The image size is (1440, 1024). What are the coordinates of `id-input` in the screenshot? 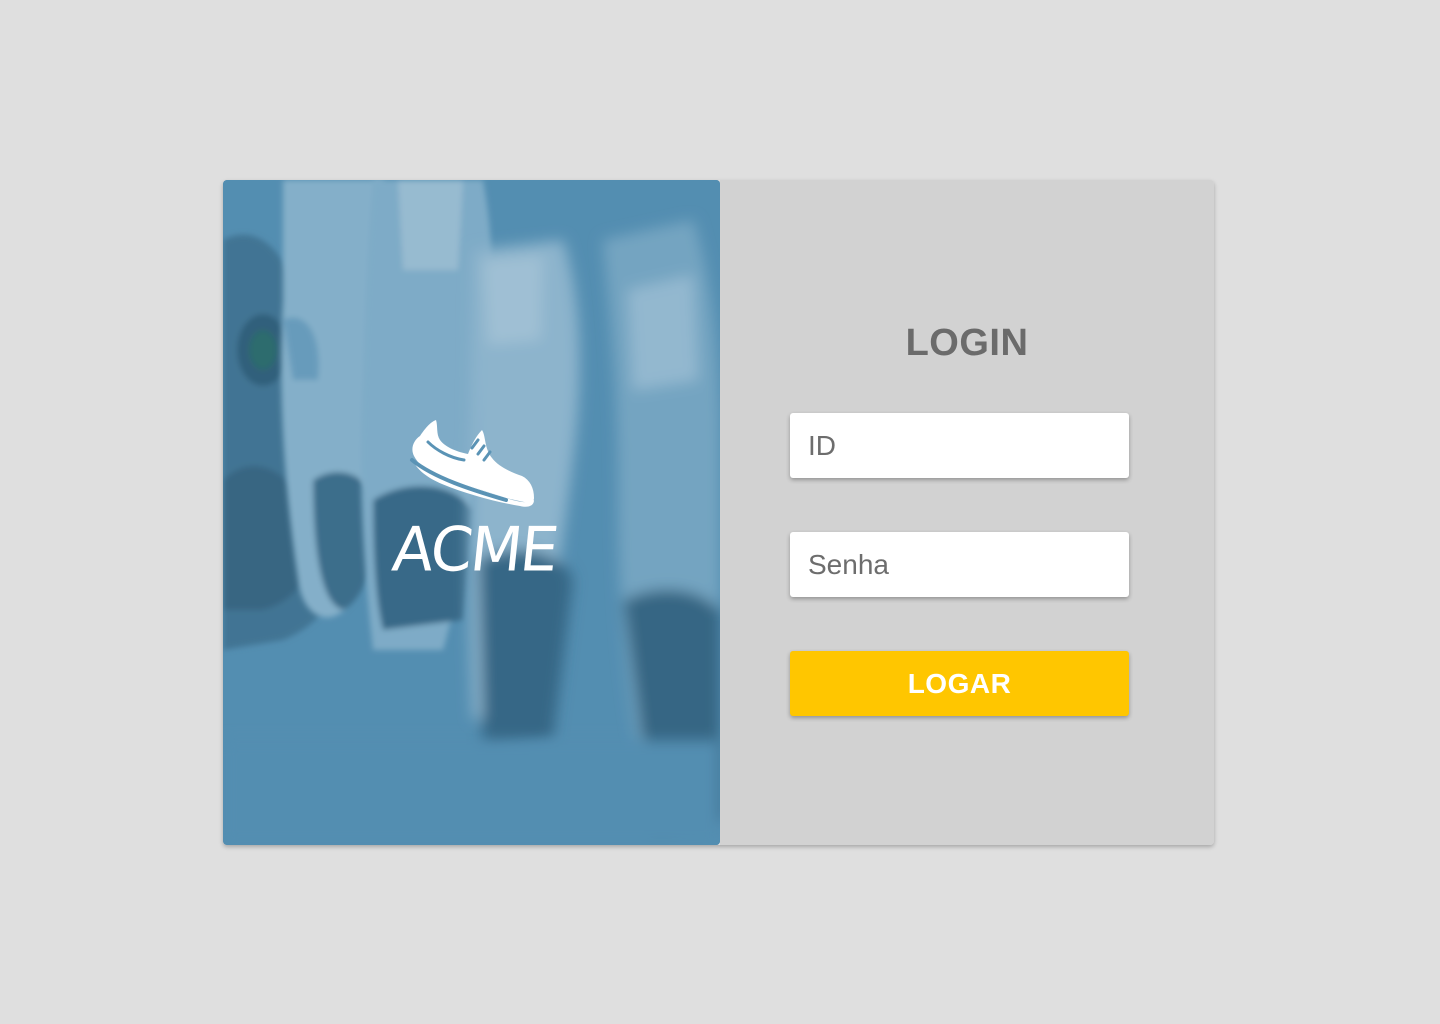 It's located at (959, 445).